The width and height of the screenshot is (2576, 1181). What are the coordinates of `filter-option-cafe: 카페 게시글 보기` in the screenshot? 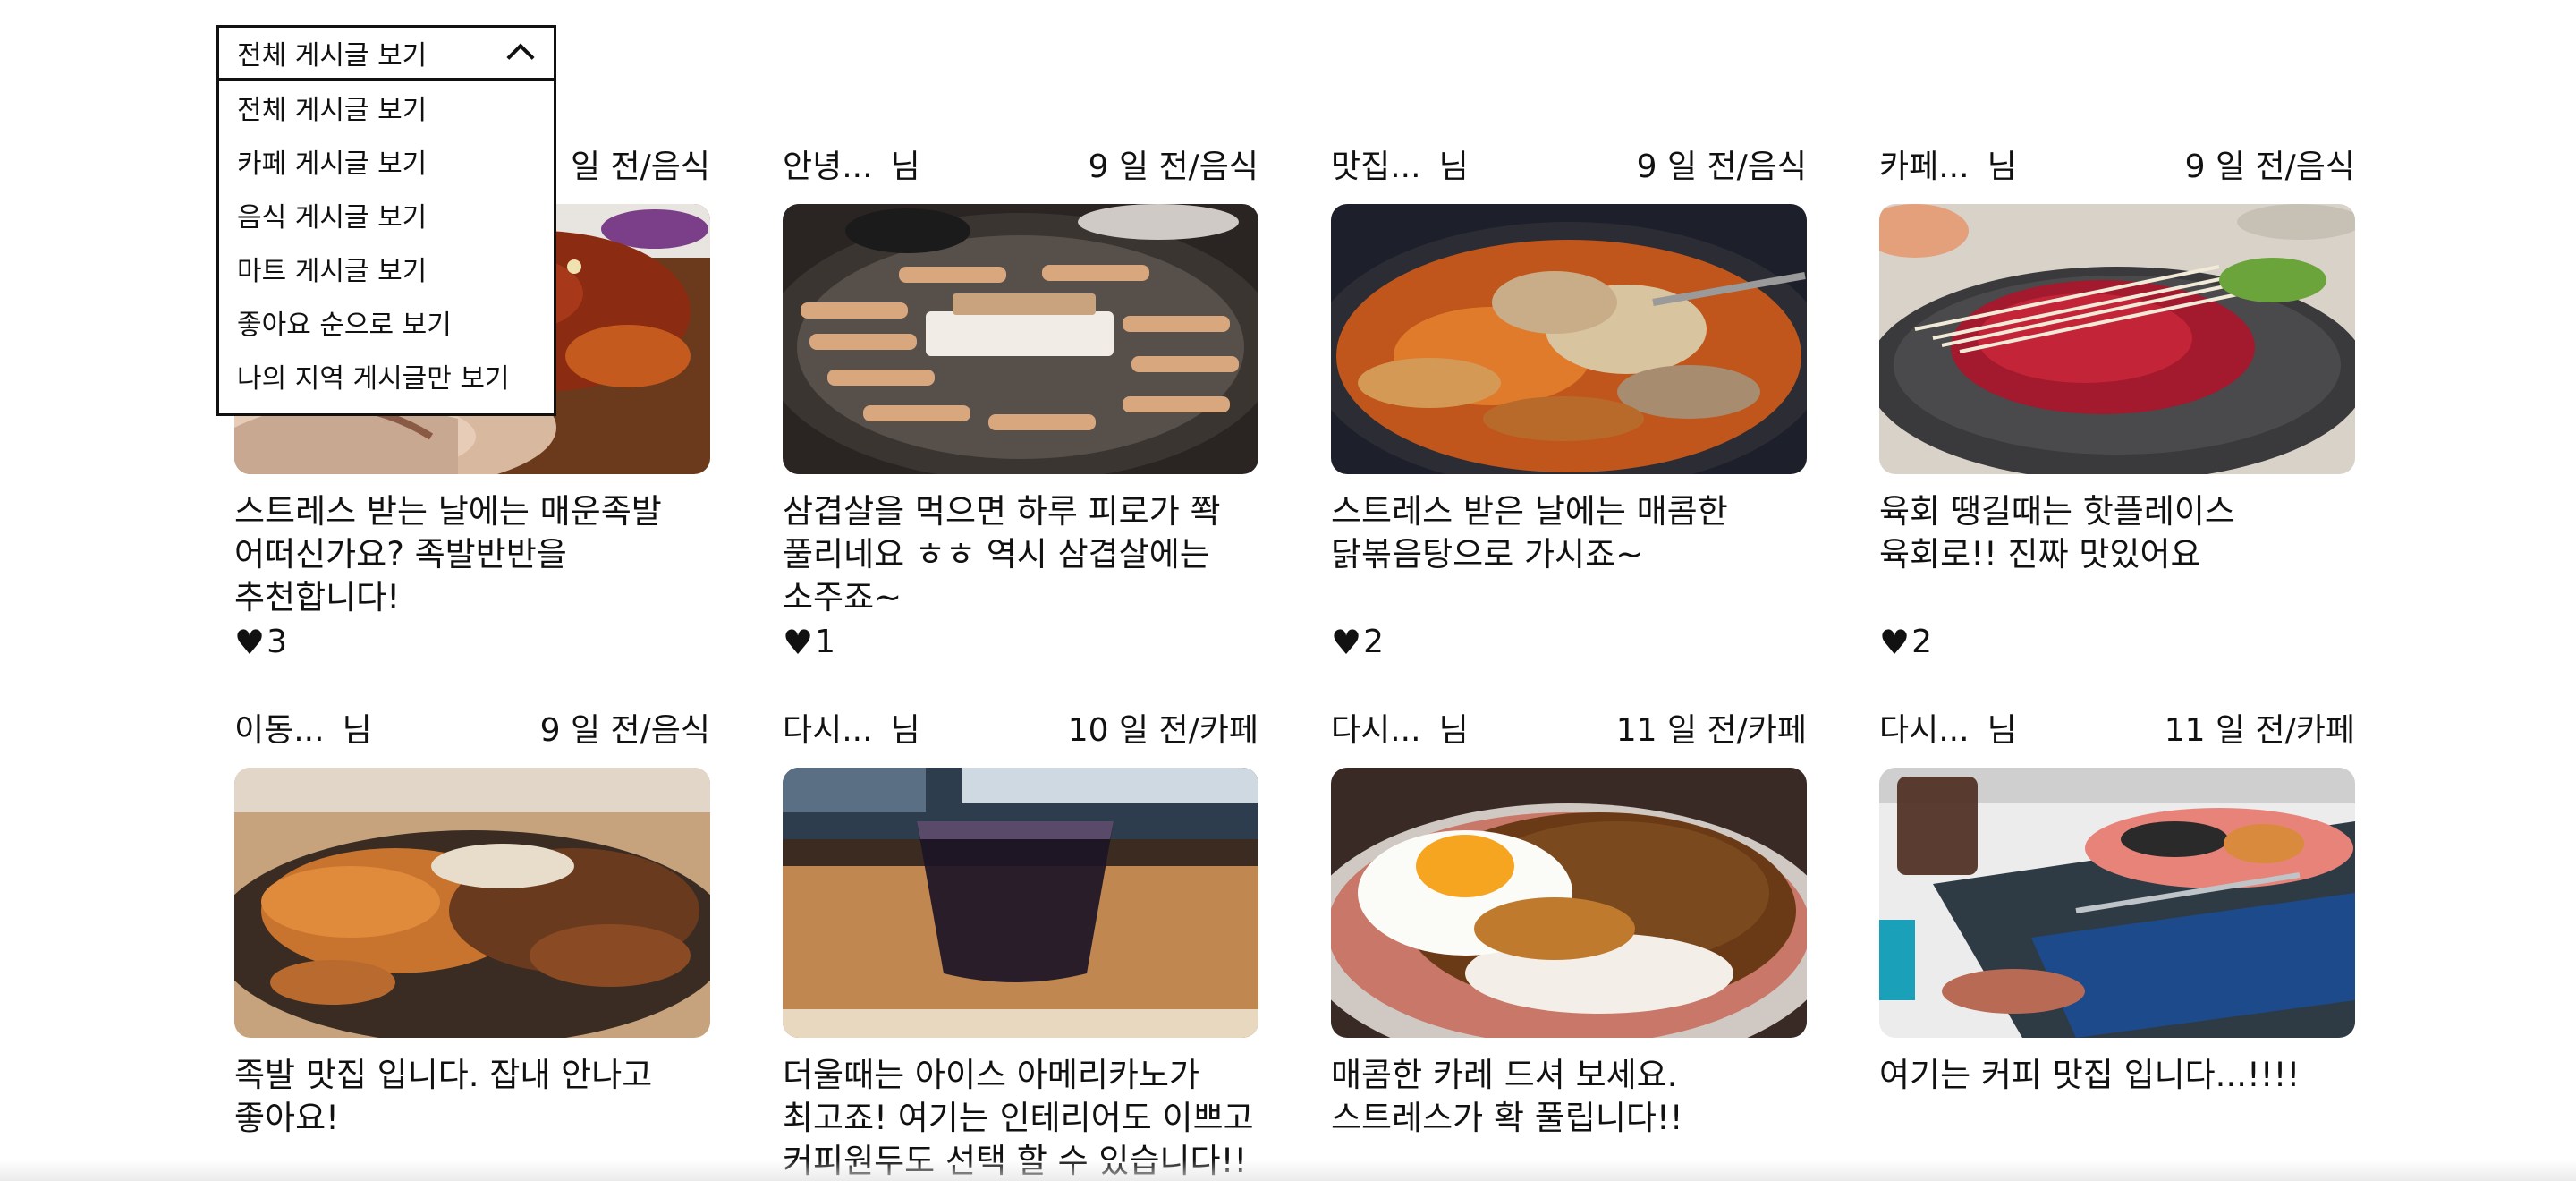 It's located at (386, 164).